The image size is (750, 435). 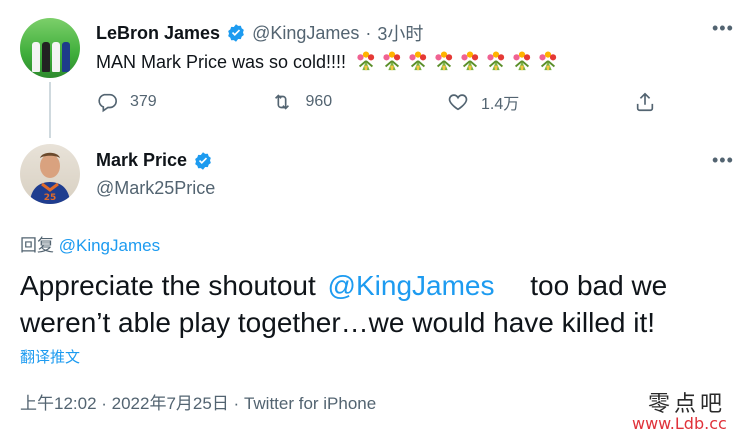 What do you see at coordinates (168, 285) in the screenshot?
I see `tweet2-text-start: Appreciate the shoutout` at bounding box center [168, 285].